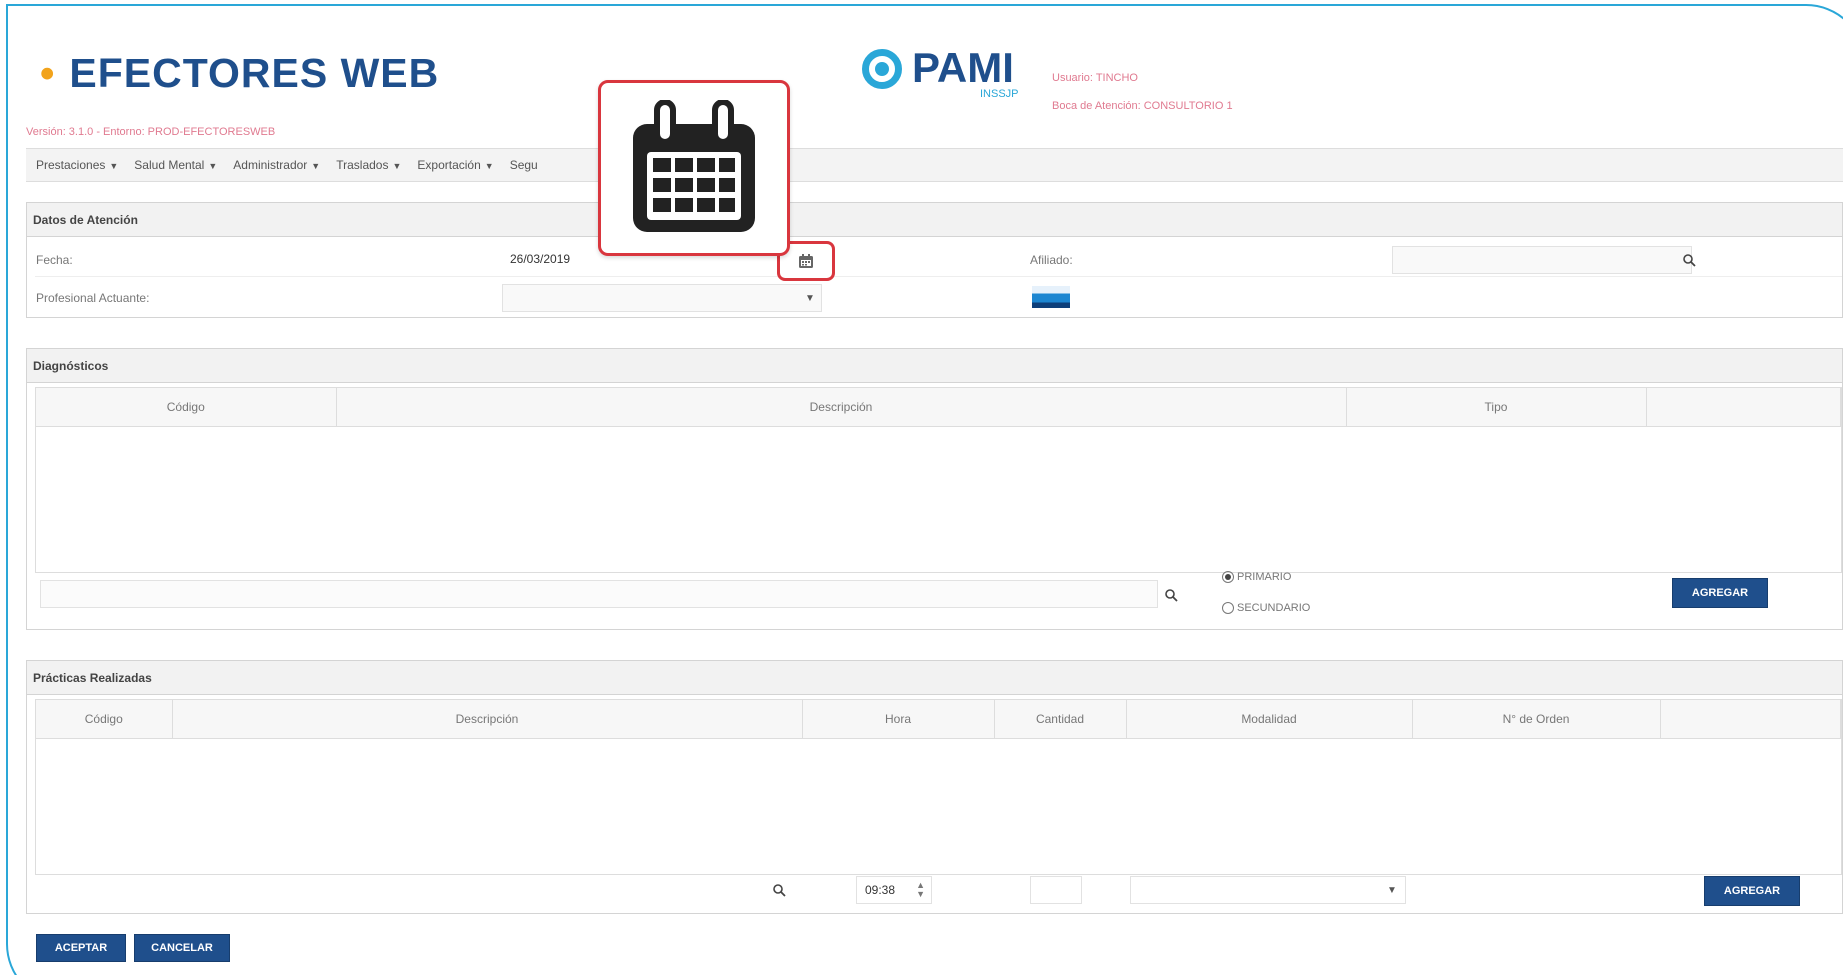 This screenshot has width=1843, height=975. I want to click on nav-label: Administrador, so click(270, 165).